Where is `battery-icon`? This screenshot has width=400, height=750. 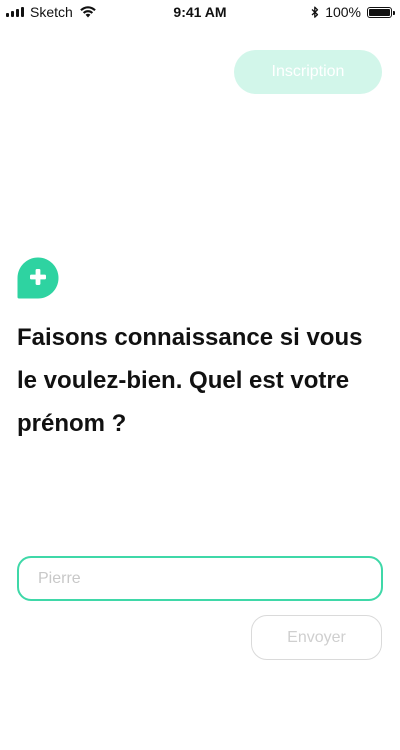
battery-icon is located at coordinates (381, 12).